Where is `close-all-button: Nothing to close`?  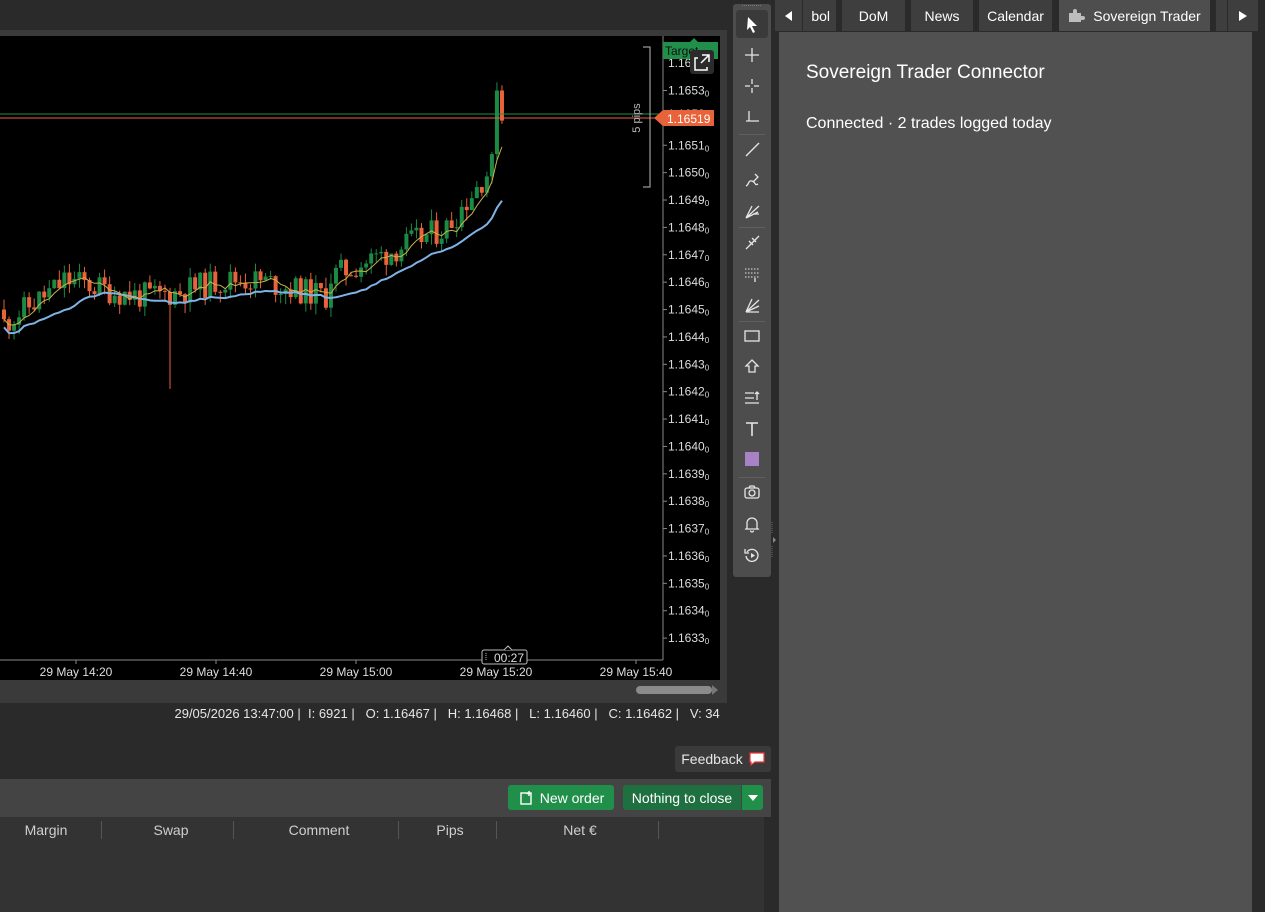 close-all-button: Nothing to close is located at coordinates (682, 797).